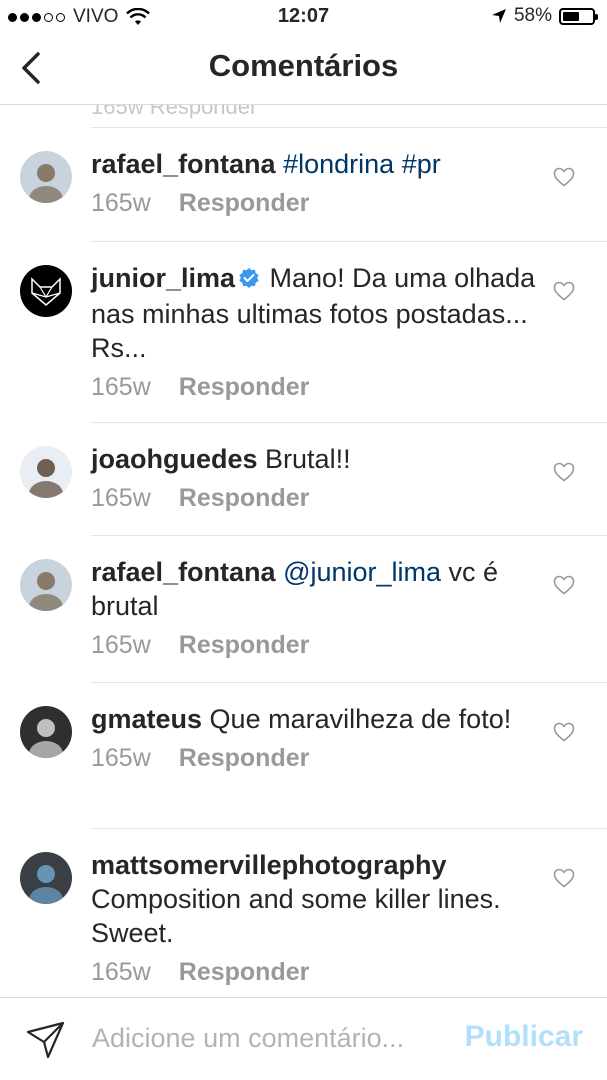 The height and width of the screenshot is (1080, 607). I want to click on navigation-bar: Comentários, so click(303, 69).